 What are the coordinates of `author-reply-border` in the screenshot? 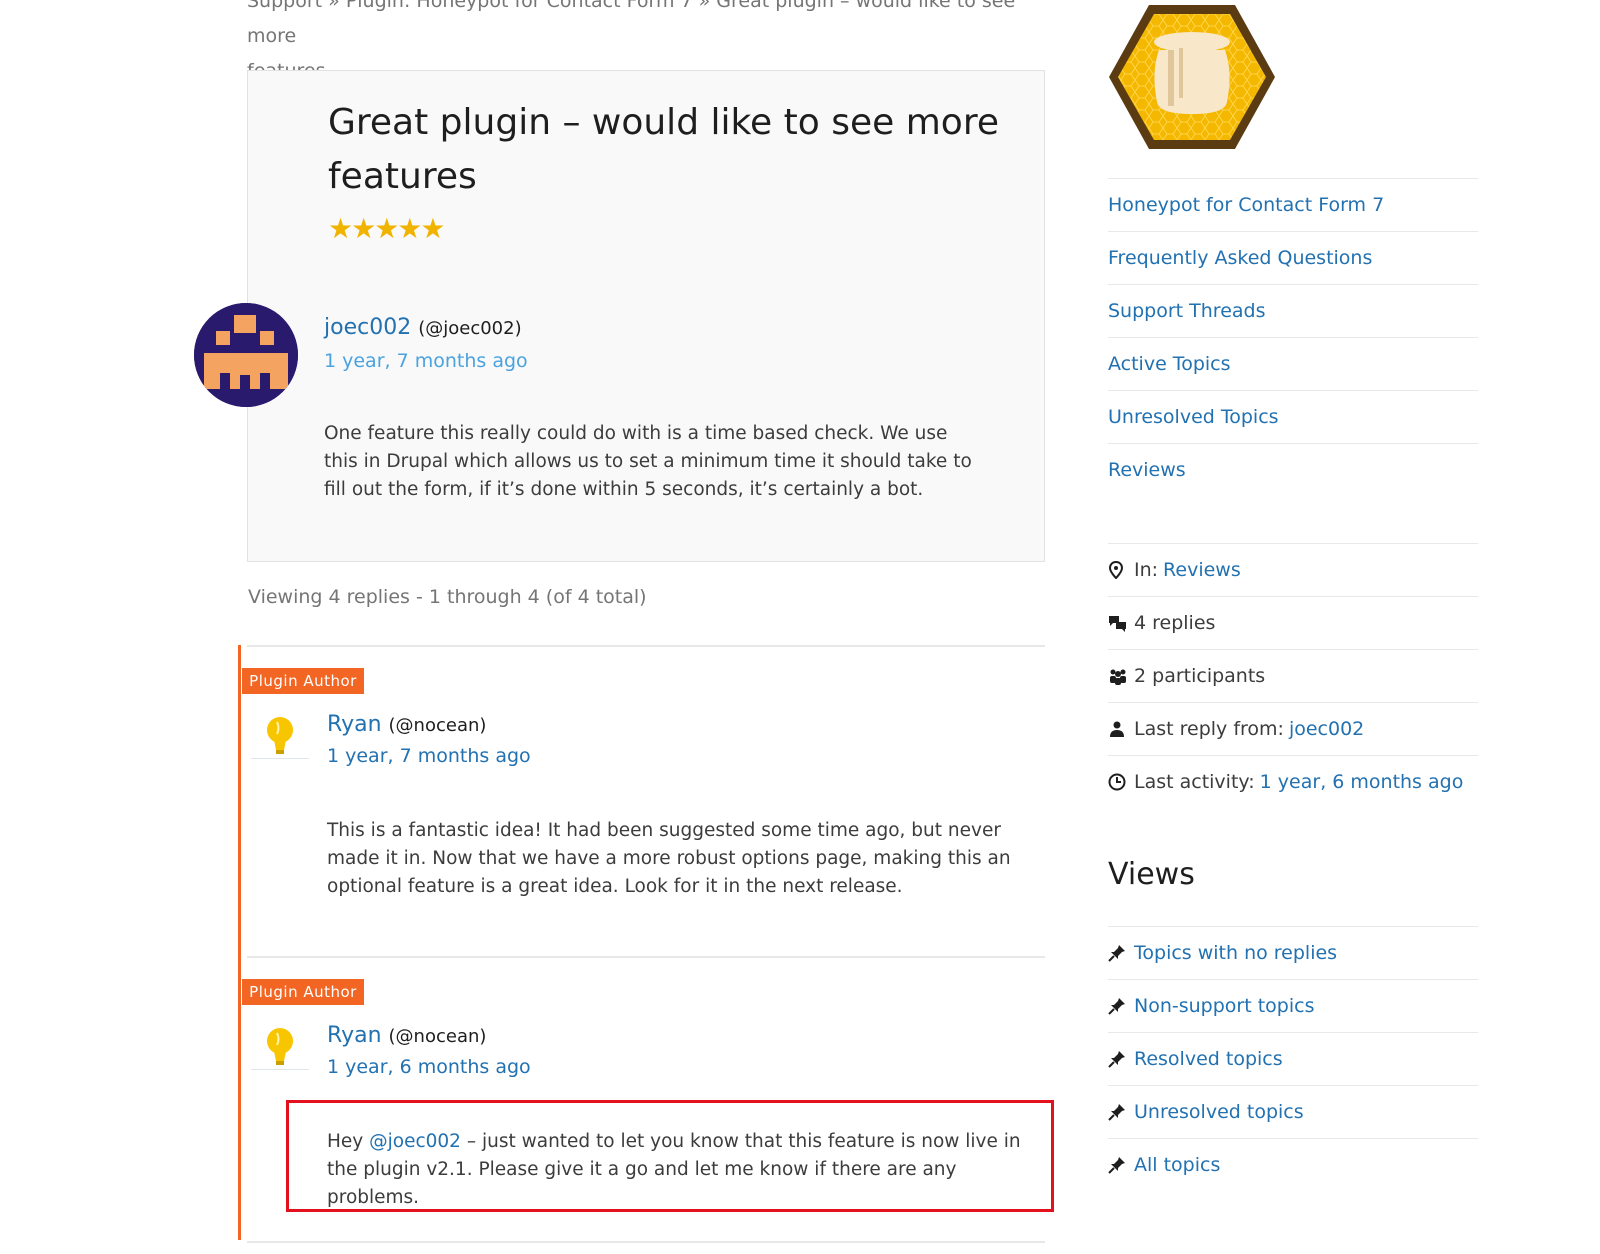 It's located at (239, 942).